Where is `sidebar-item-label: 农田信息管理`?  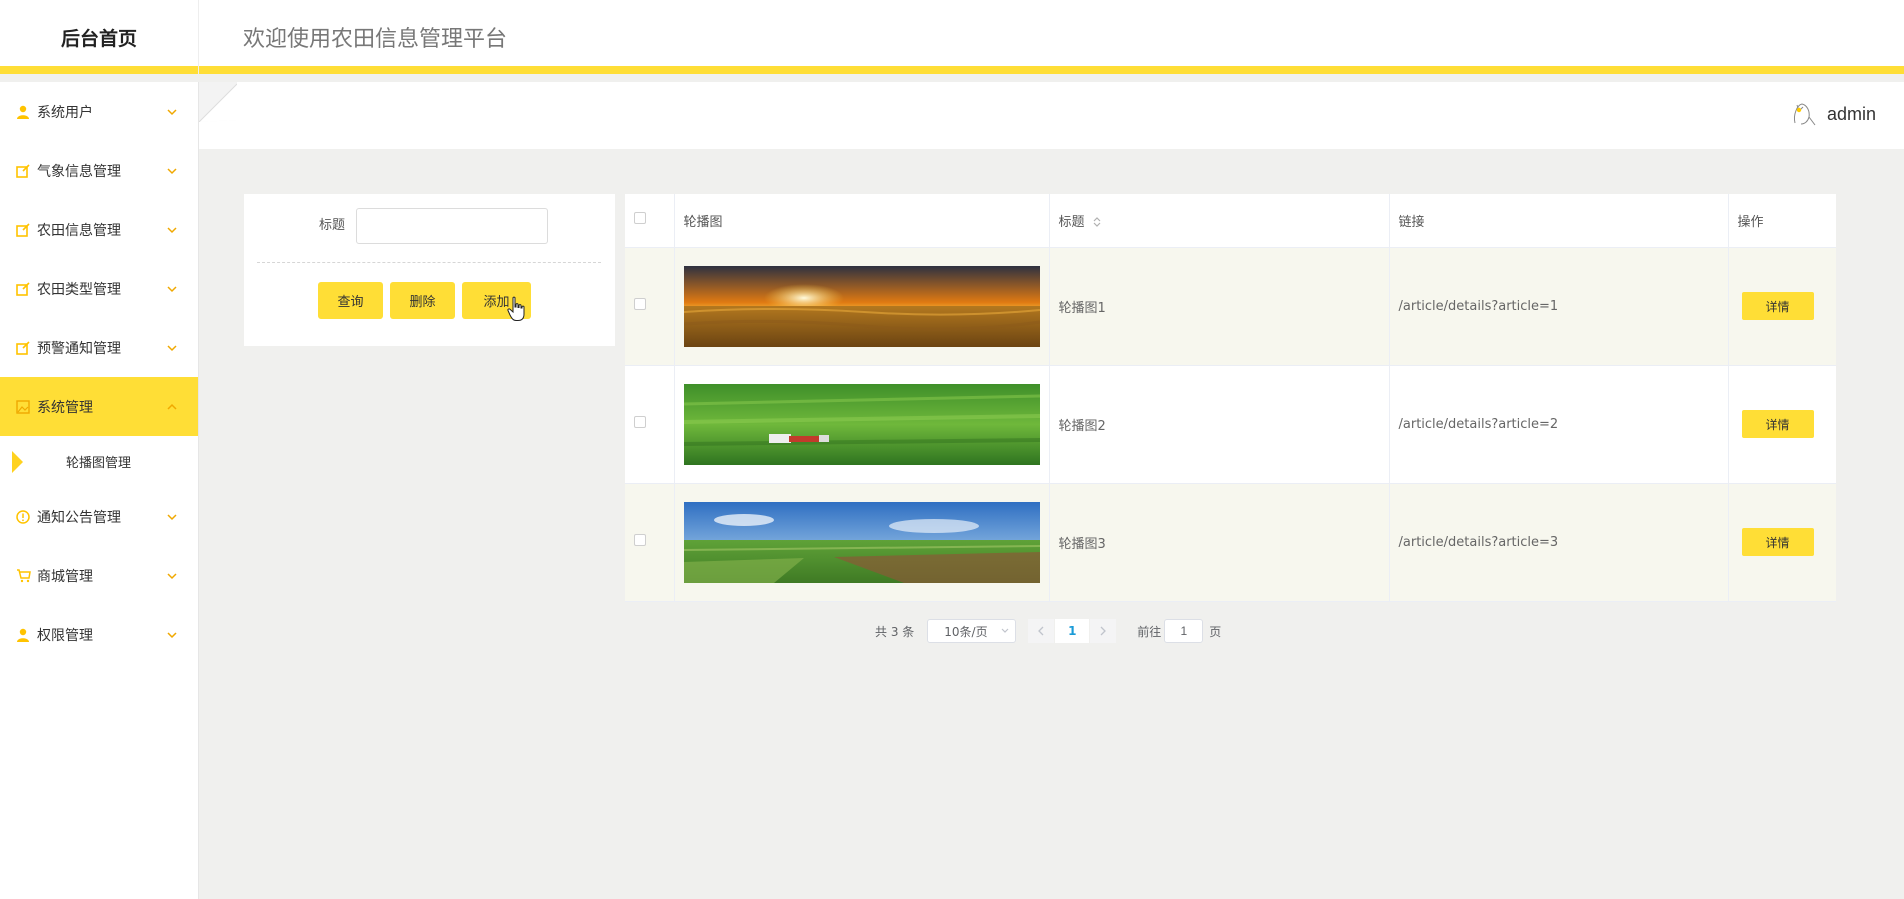
sidebar-item-label: 农田信息管理 is located at coordinates (79, 230).